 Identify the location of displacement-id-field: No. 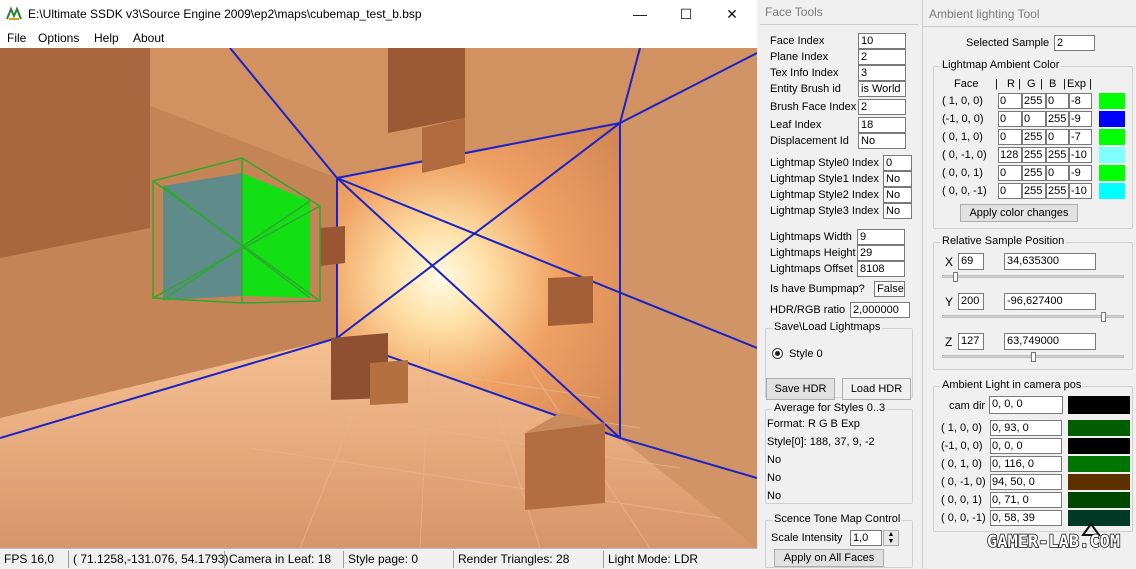
(882, 141).